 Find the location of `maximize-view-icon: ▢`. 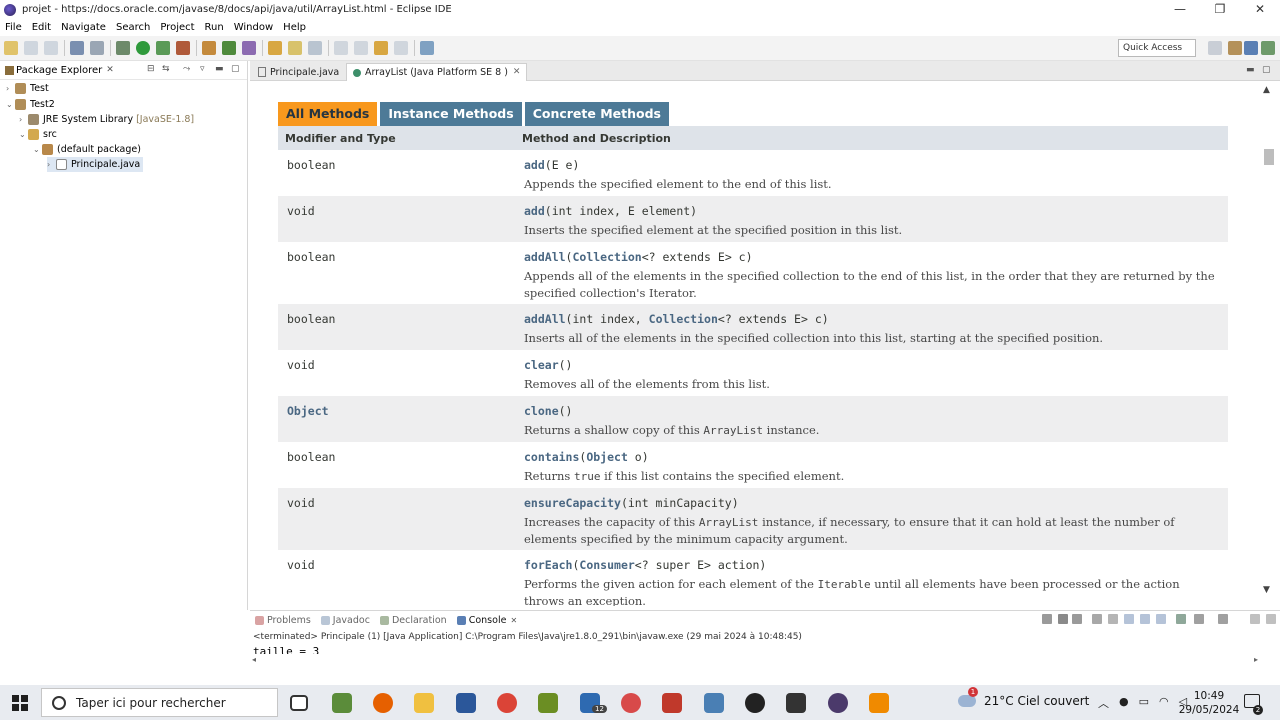

maximize-view-icon: ▢ is located at coordinates (235, 69).